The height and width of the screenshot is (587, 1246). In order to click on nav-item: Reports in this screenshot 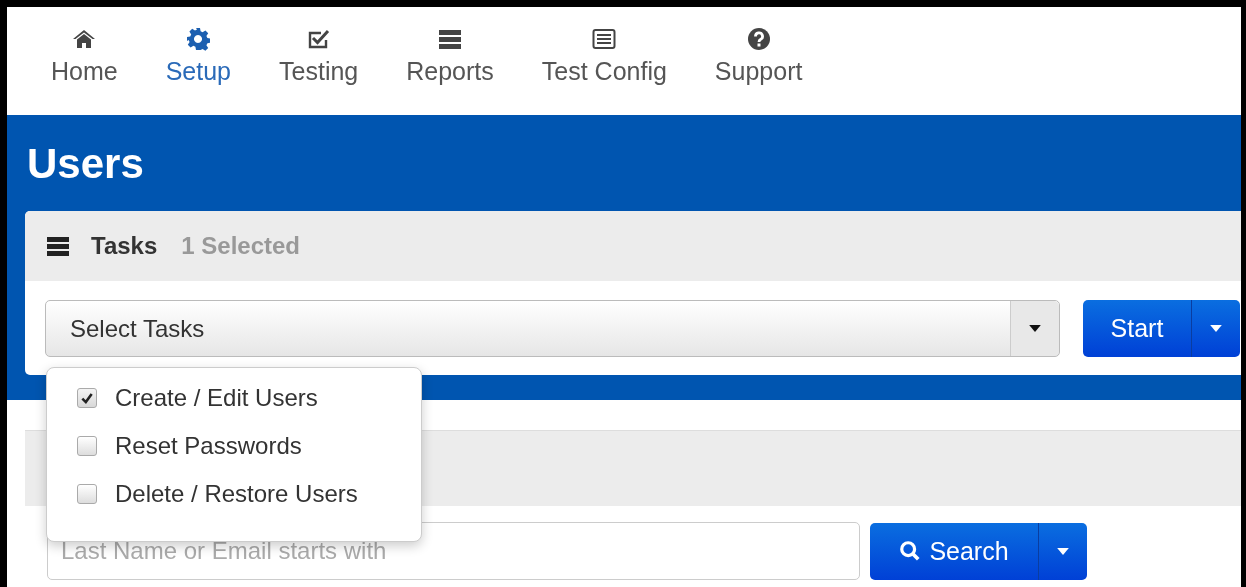, I will do `click(450, 71)`.